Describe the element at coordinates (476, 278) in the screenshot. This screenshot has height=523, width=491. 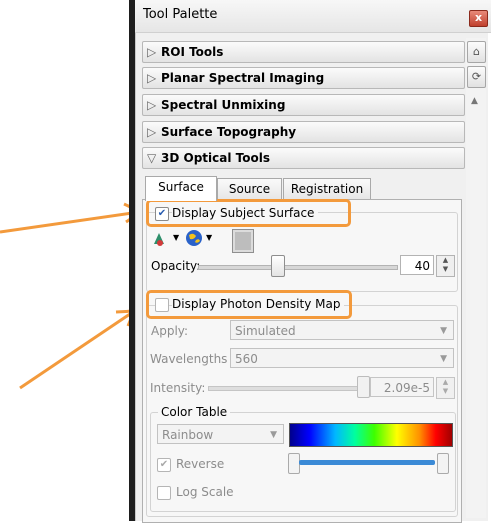
I see `scrollbar` at that location.